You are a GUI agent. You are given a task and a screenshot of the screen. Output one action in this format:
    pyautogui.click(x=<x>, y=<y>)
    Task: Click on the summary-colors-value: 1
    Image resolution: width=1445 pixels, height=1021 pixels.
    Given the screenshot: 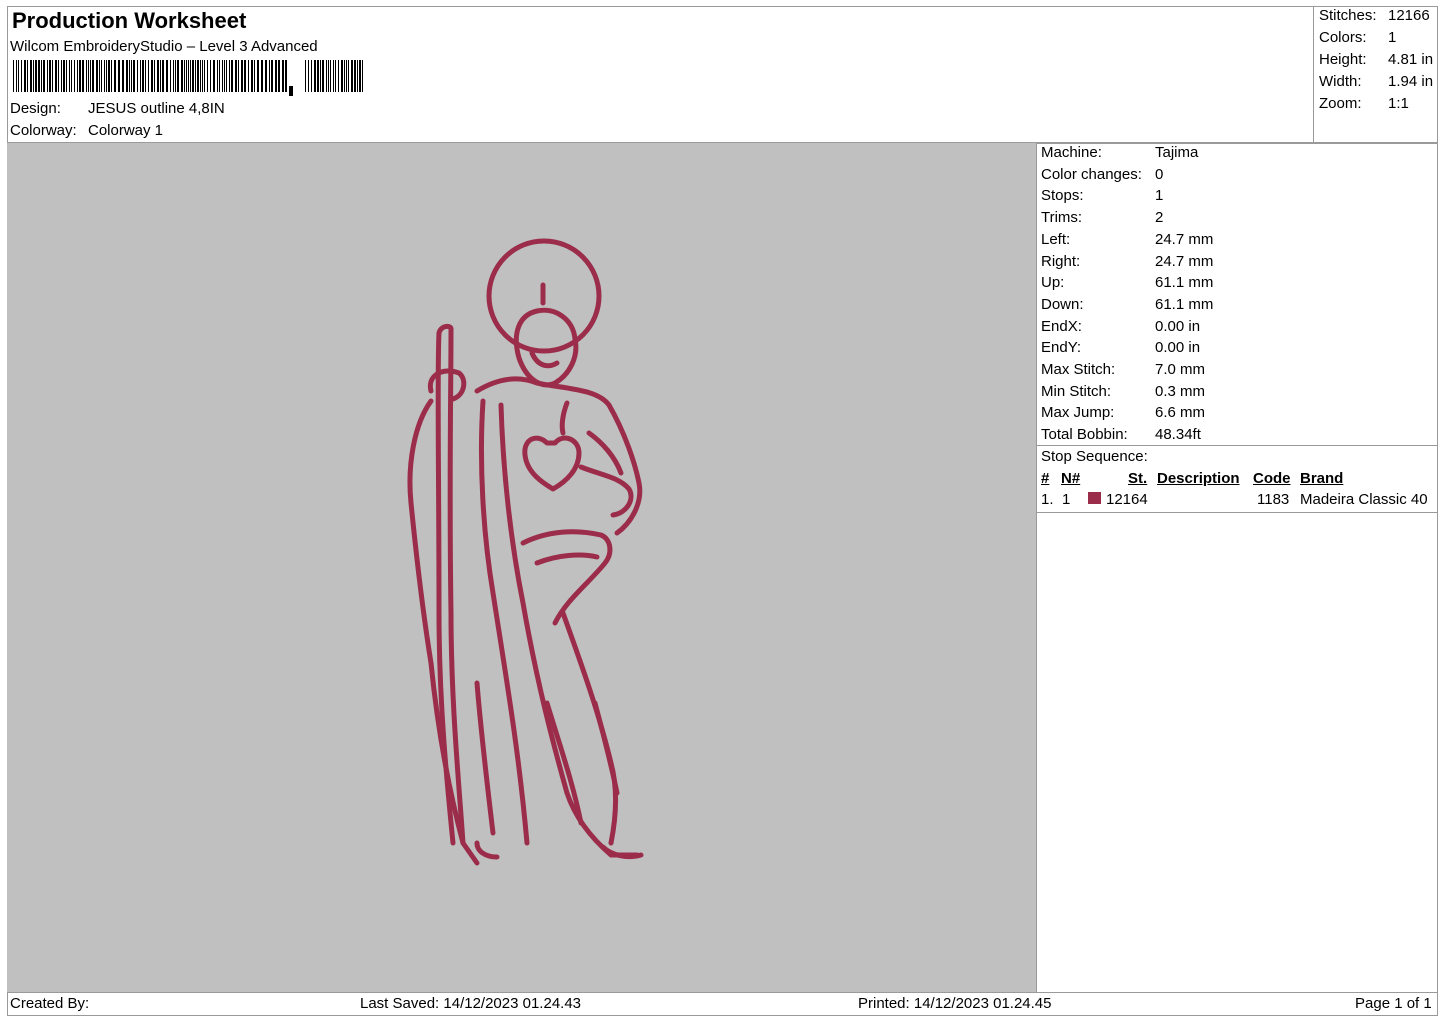 What is the action you would take?
    pyautogui.click(x=1392, y=37)
    